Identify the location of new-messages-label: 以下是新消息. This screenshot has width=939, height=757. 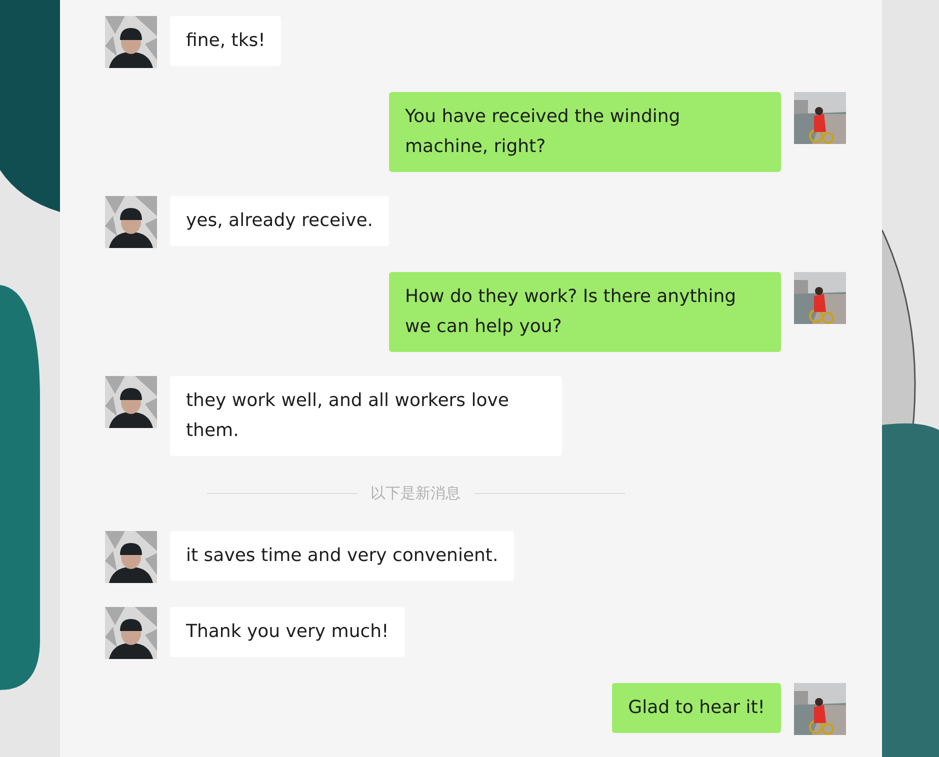
(415, 493).